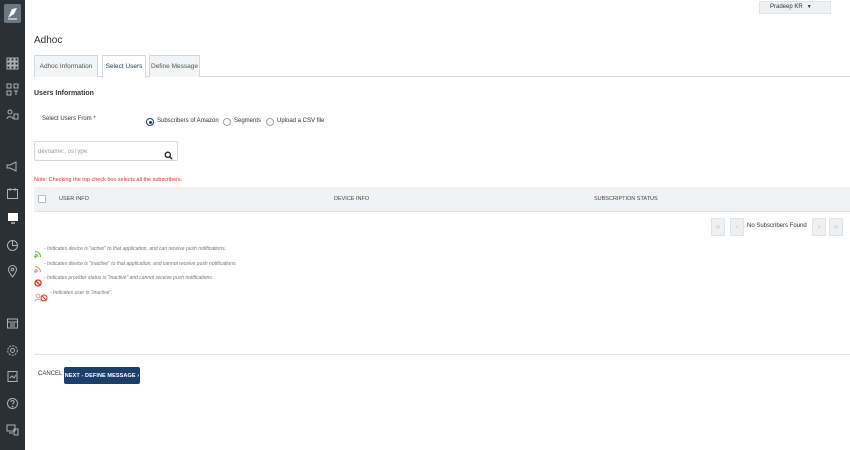  I want to click on user-menu: Pradeep KR ▼, so click(795, 7).